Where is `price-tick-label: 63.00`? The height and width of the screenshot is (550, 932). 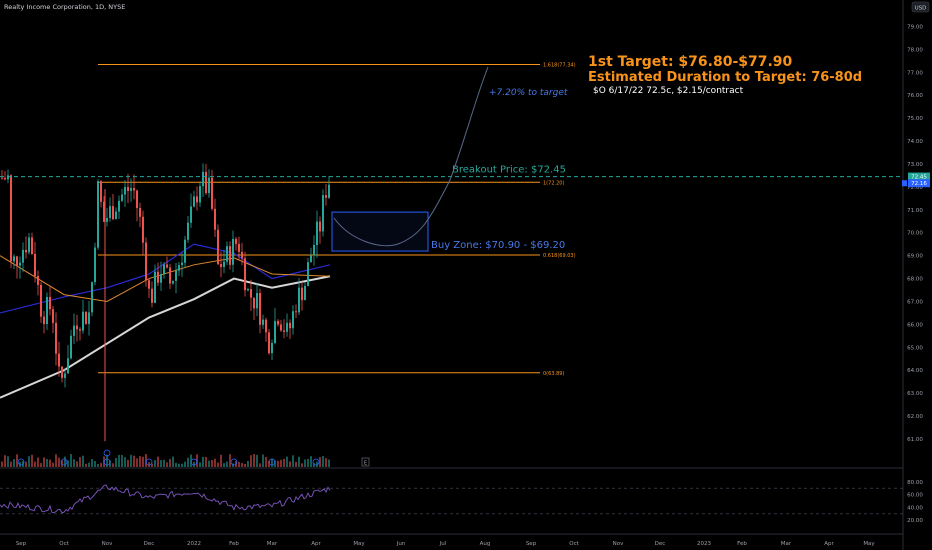 price-tick-label: 63.00 is located at coordinates (915, 394).